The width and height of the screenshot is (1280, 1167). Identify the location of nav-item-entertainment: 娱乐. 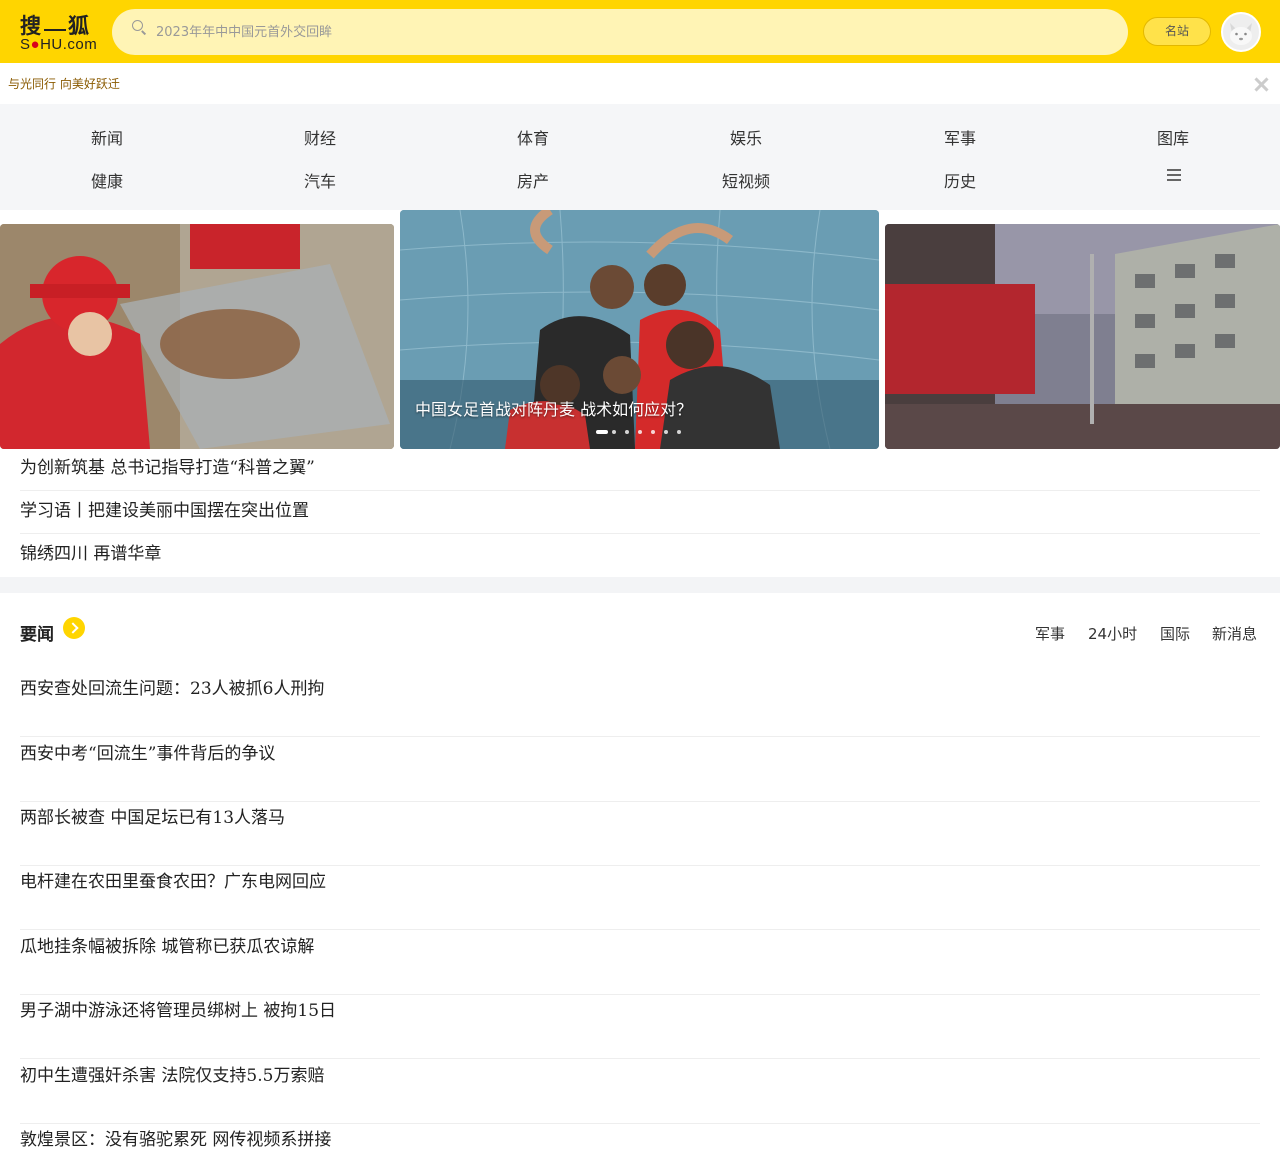
(746, 137).